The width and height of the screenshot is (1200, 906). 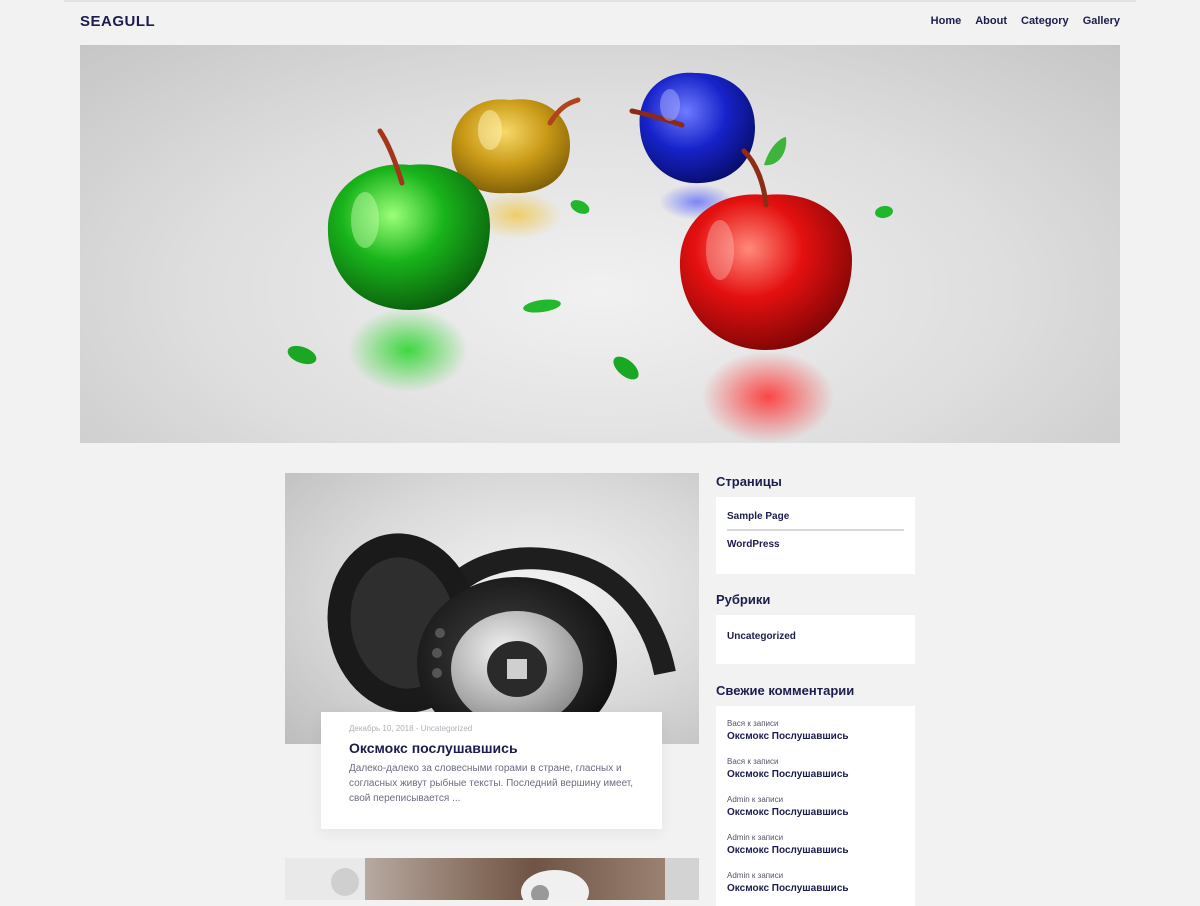 What do you see at coordinates (815, 530) in the screenshot?
I see `divider` at bounding box center [815, 530].